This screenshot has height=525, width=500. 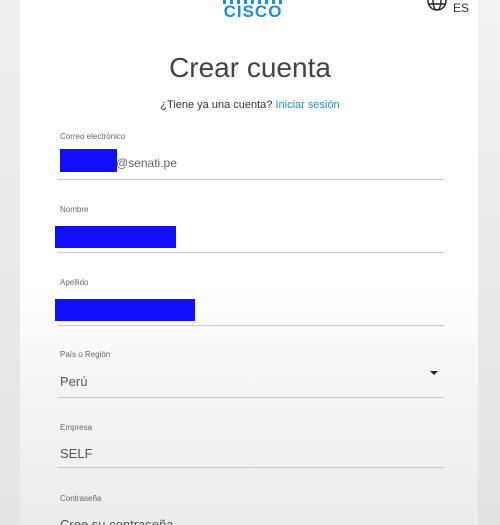 What do you see at coordinates (88, 160) in the screenshot?
I see `email-redaction` at bounding box center [88, 160].